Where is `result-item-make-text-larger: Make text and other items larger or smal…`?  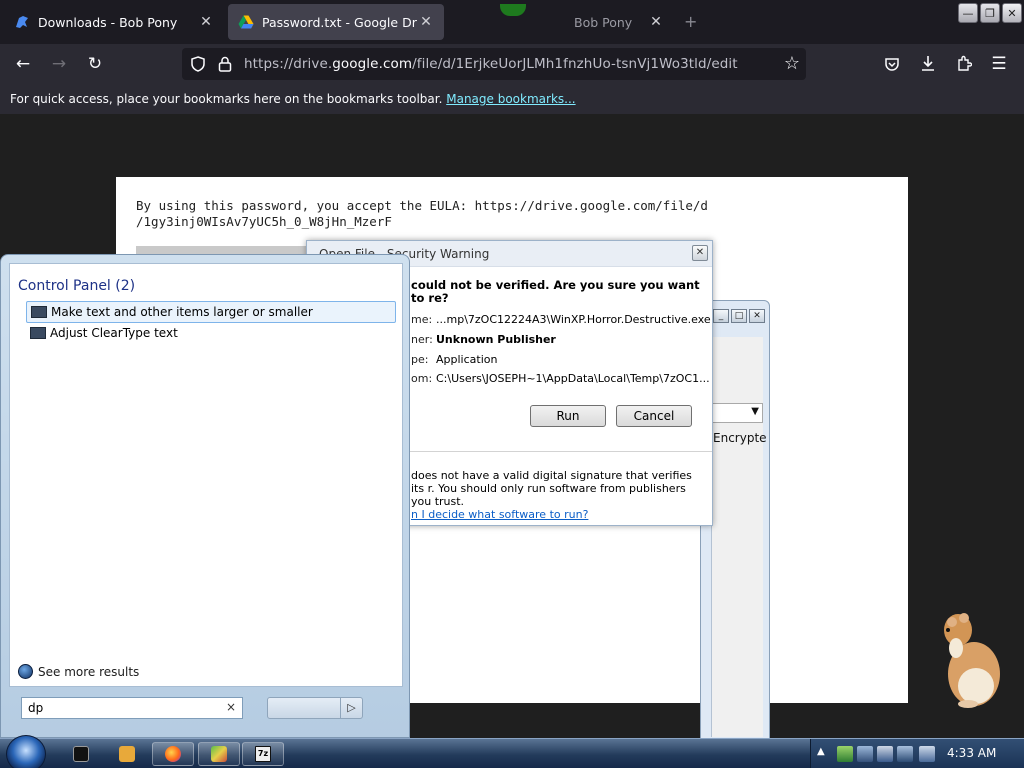 result-item-make-text-larger: Make text and other items larger or smal… is located at coordinates (211, 312).